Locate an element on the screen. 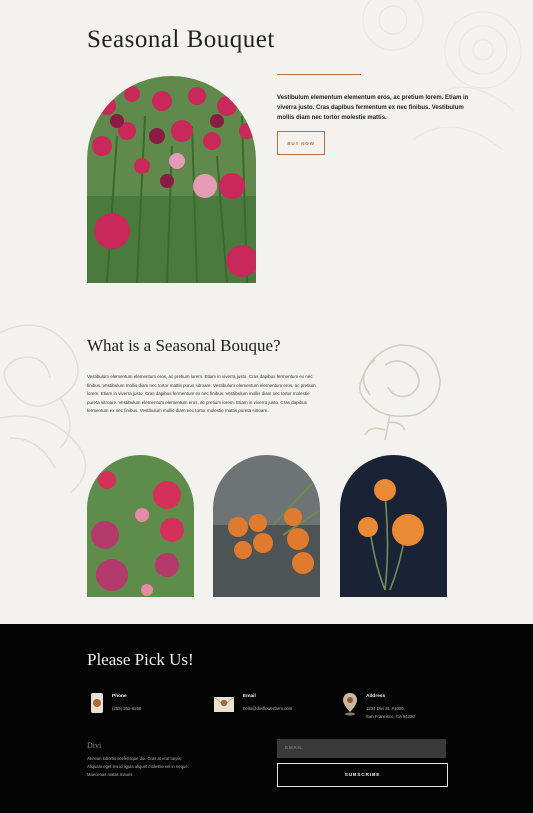 This screenshot has width=533, height=813. email-value: hello@diviflowerfarm.com is located at coordinates (267, 709).